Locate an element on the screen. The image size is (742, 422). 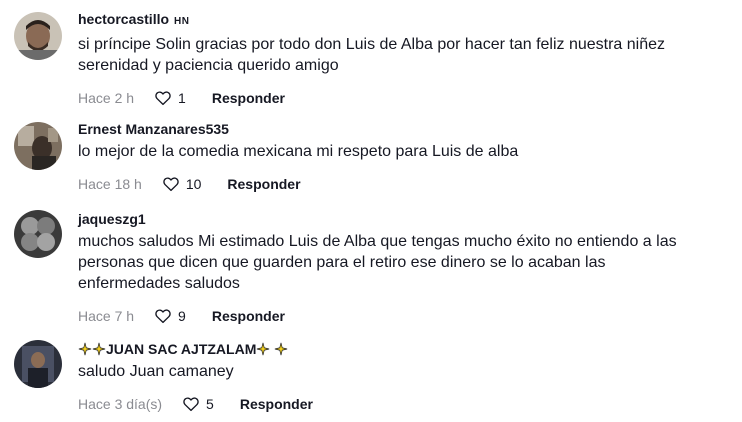
comment-timestamp: Hace 3 día(s) is located at coordinates (120, 404).